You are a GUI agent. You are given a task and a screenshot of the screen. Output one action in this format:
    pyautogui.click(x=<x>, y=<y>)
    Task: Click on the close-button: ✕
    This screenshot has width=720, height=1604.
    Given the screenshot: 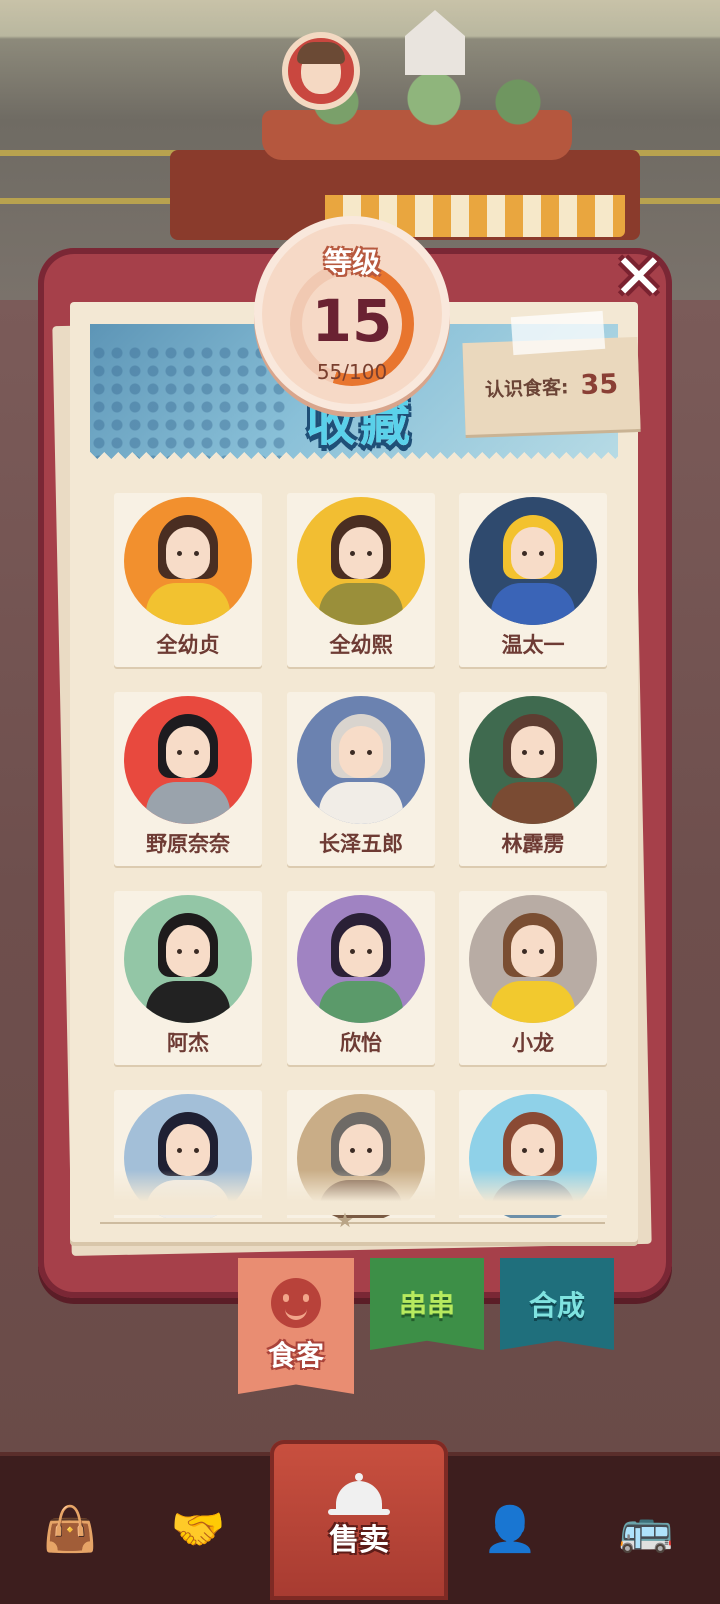 What is the action you would take?
    pyautogui.click(x=639, y=277)
    